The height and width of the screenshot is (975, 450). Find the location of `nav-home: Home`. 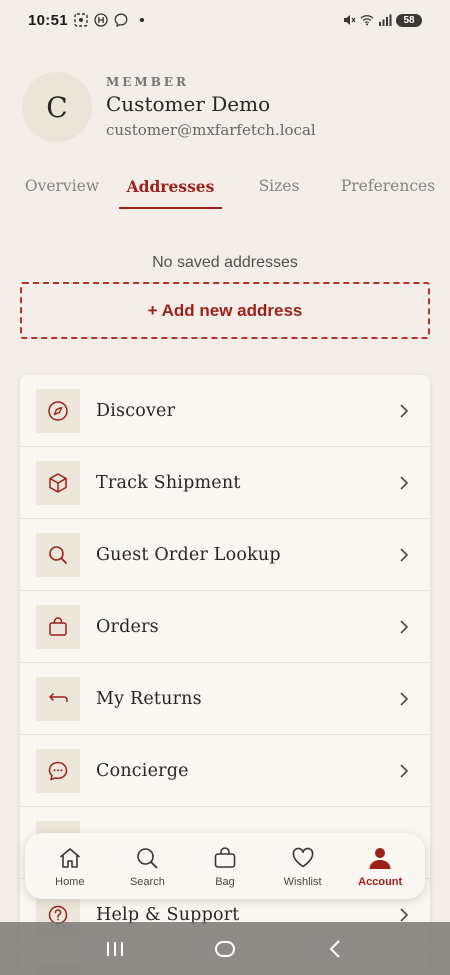

nav-home: Home is located at coordinates (70, 866).